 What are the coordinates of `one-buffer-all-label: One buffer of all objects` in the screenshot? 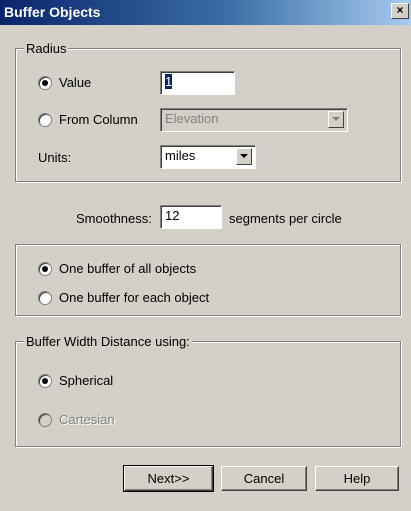 It's located at (128, 268).